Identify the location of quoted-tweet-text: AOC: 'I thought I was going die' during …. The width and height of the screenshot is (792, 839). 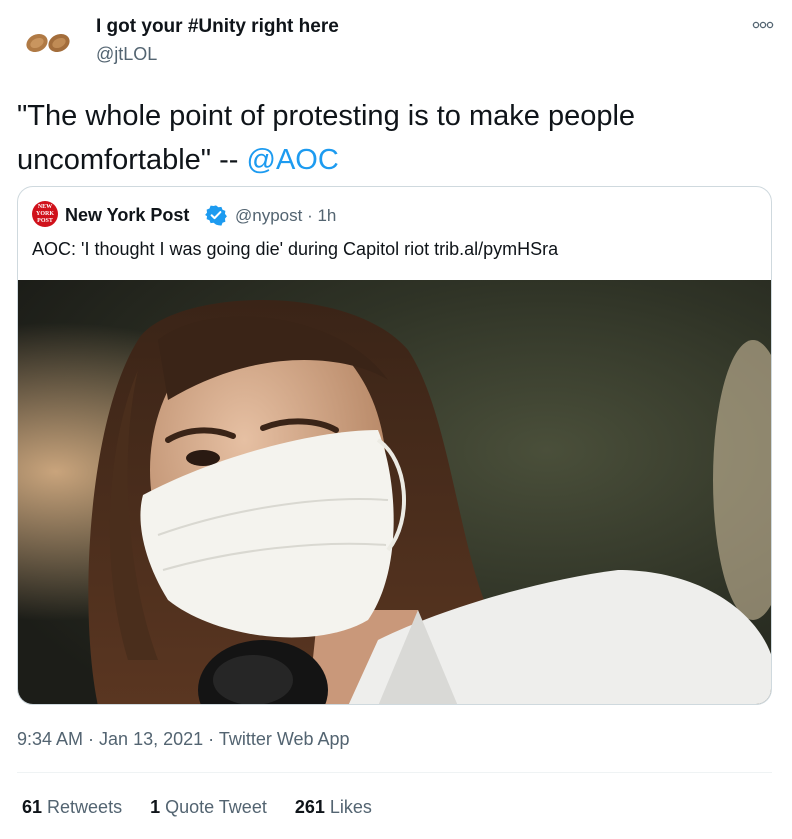
(295, 249).